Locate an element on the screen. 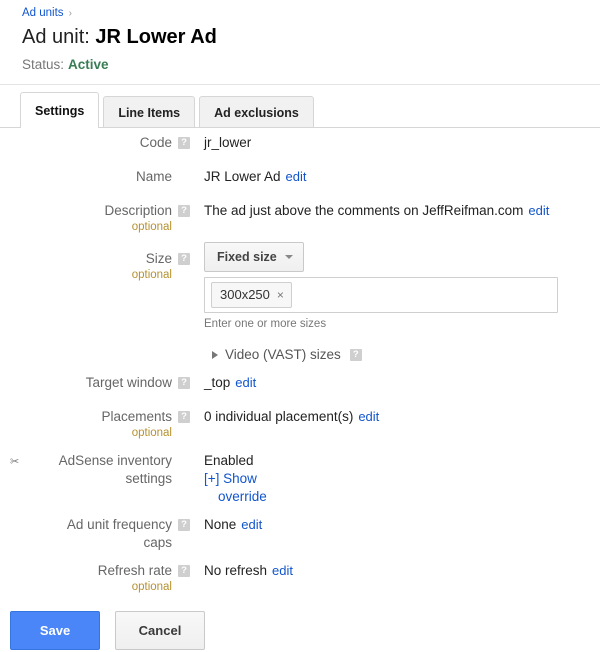 This screenshot has width=600, height=652. tab-line-items: Line Items is located at coordinates (149, 112).